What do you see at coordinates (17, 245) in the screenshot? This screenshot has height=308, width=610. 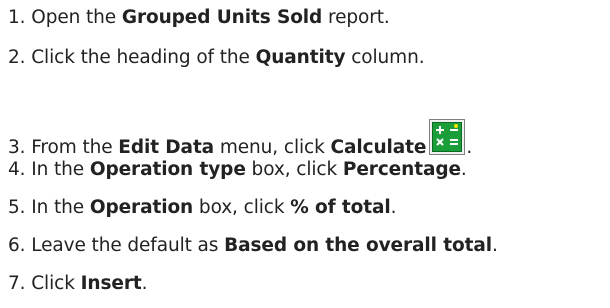 I see `step-number: 6.` at bounding box center [17, 245].